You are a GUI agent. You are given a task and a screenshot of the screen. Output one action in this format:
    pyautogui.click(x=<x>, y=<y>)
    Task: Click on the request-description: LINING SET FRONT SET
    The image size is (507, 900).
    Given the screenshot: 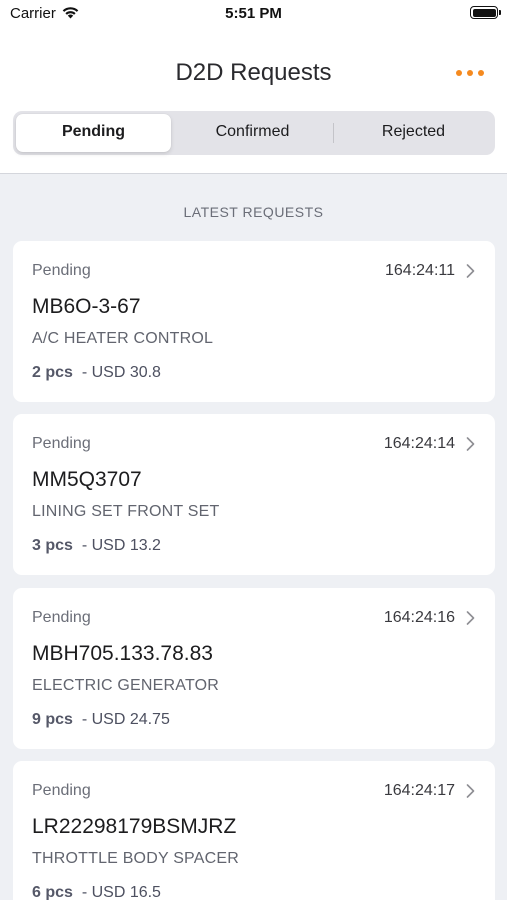 What is the action you would take?
    pyautogui.click(x=126, y=511)
    